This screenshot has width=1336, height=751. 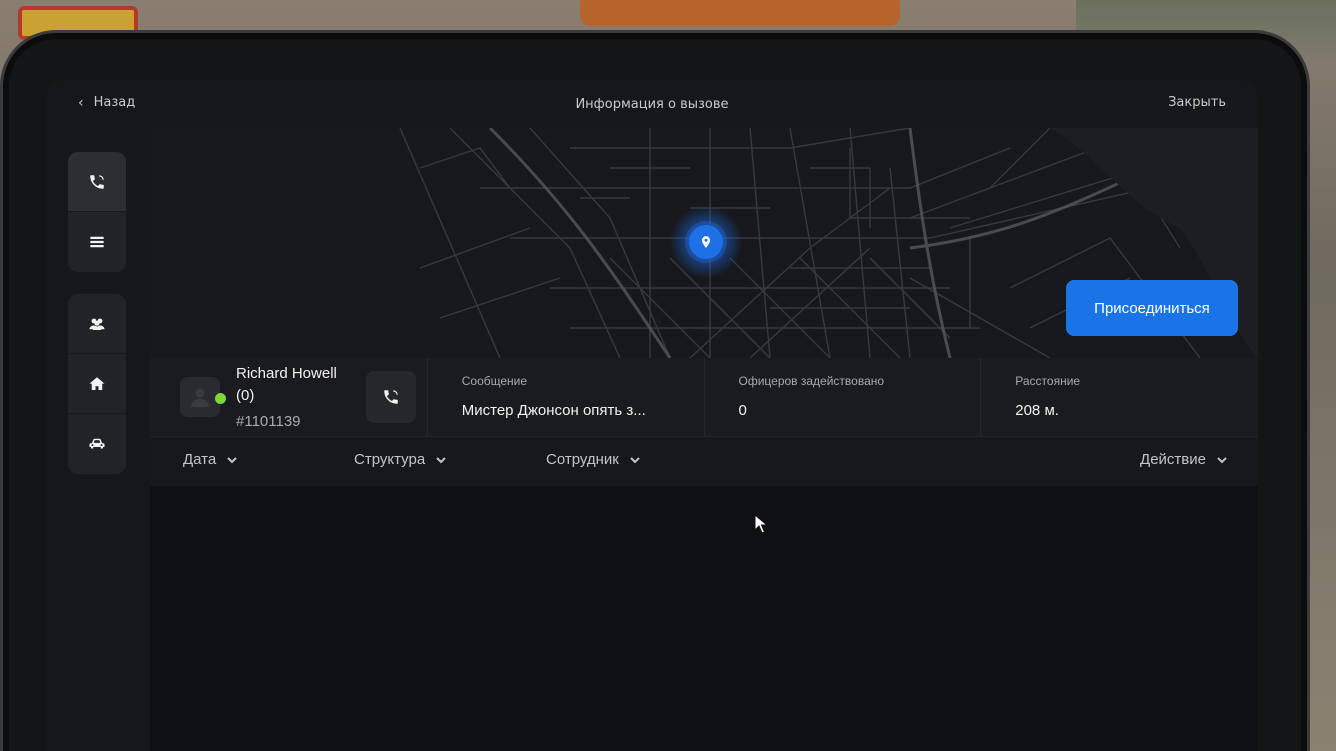 I want to click on mouse-cursor-icon, so click(x=761, y=524).